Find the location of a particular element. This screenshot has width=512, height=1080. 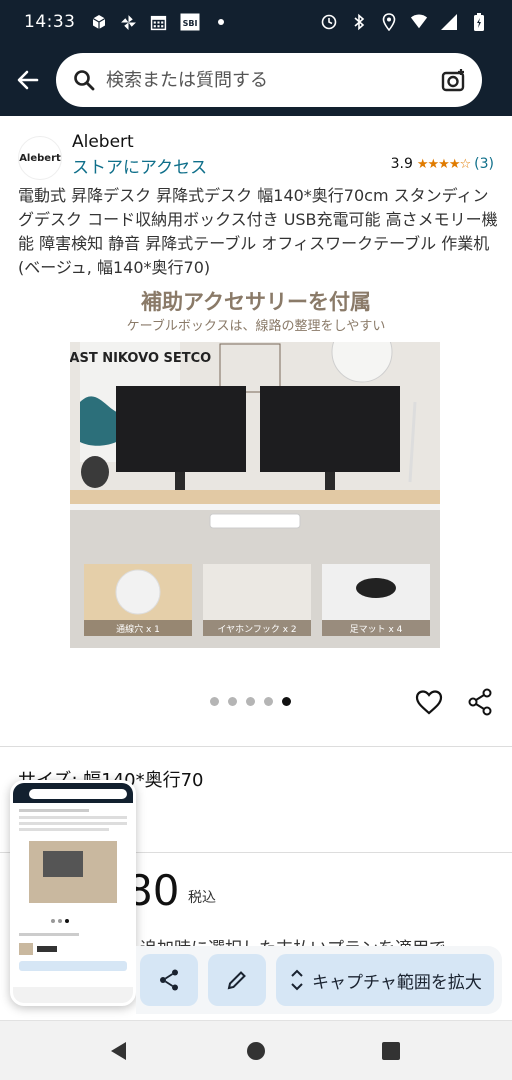

tax-label: 税込 is located at coordinates (202, 898).